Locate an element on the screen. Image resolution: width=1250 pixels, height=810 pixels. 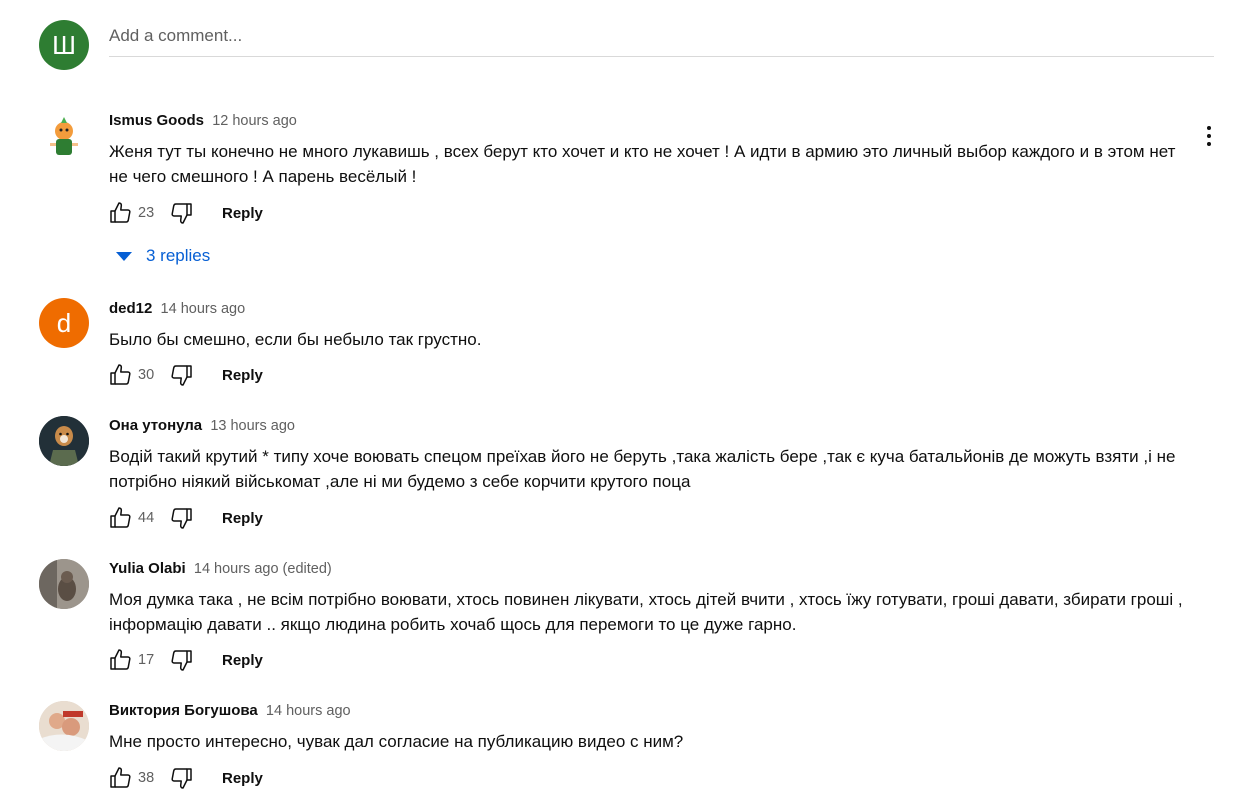
add-comment-row: Ш is located at coordinates (625, 40).